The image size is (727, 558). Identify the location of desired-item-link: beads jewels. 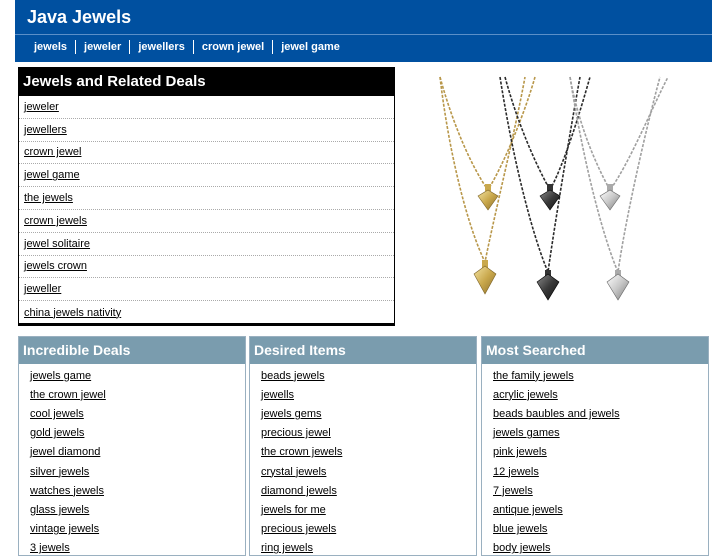
(293, 376).